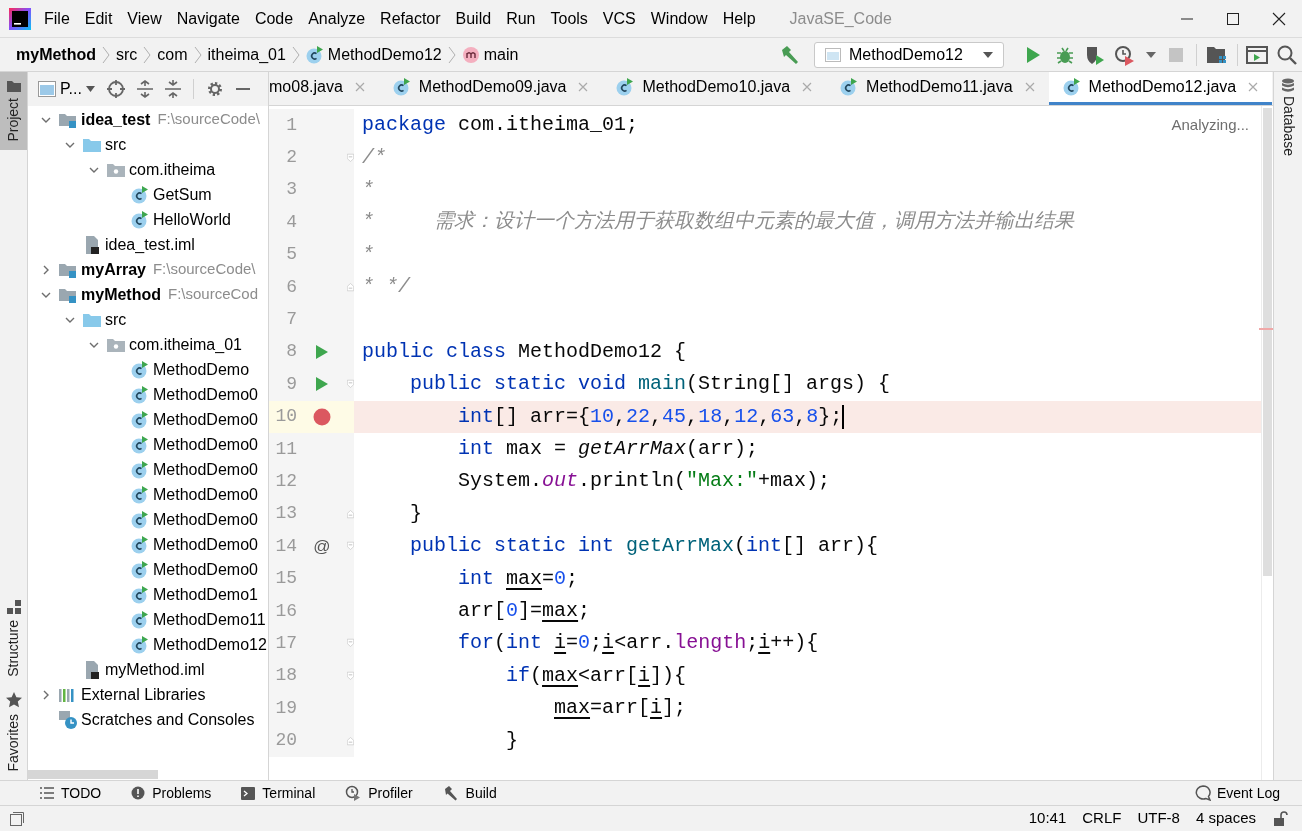 The height and width of the screenshot is (831, 1302). I want to click on menu-item: View, so click(144, 18).